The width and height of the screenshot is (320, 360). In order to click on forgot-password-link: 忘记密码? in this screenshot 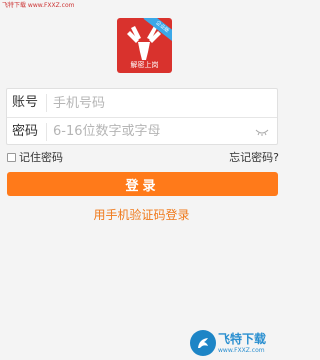, I will do `click(254, 157)`.